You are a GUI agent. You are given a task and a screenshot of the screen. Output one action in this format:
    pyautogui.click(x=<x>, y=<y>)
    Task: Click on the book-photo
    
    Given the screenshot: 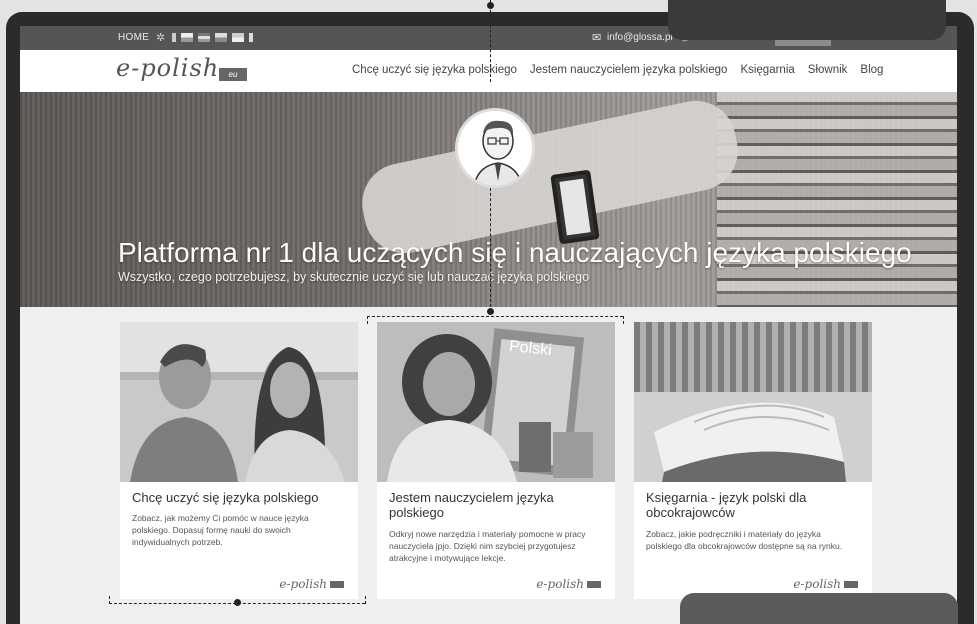 What is the action you would take?
    pyautogui.click(x=753, y=402)
    